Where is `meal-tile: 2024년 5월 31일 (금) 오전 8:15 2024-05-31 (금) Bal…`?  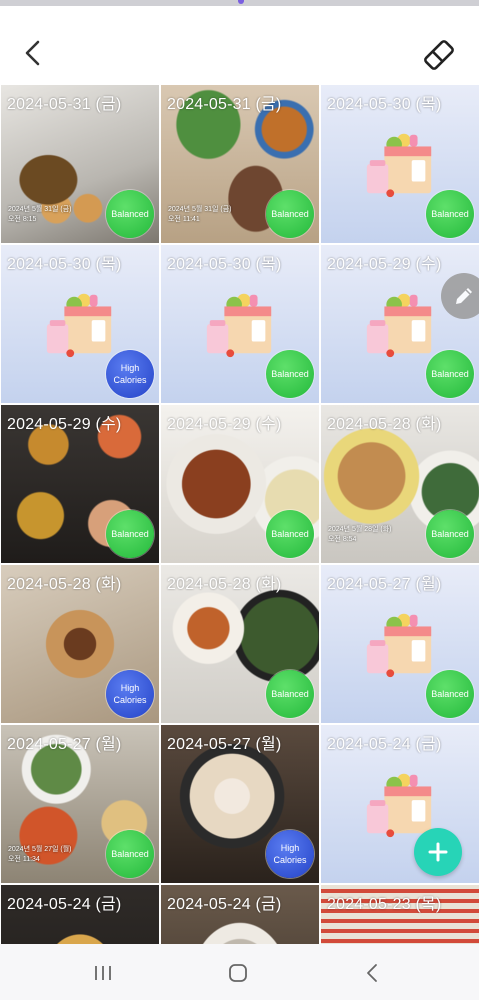
meal-tile: 2024년 5월 31일 (금) 오전 8:15 2024-05-31 (금) Bal… is located at coordinates (80, 164).